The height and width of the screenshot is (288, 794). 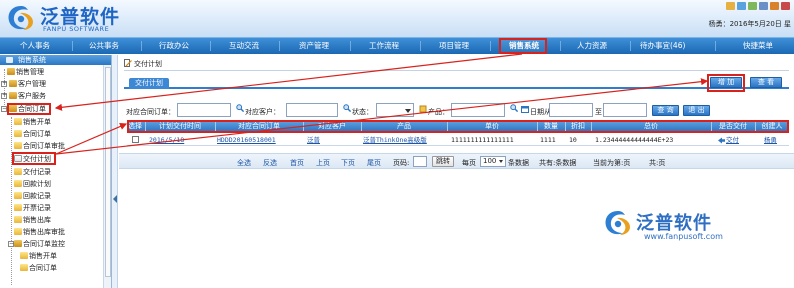 I want to click on sidebar-item-monitor-contract: 合同订单, so click(x=38, y=268).